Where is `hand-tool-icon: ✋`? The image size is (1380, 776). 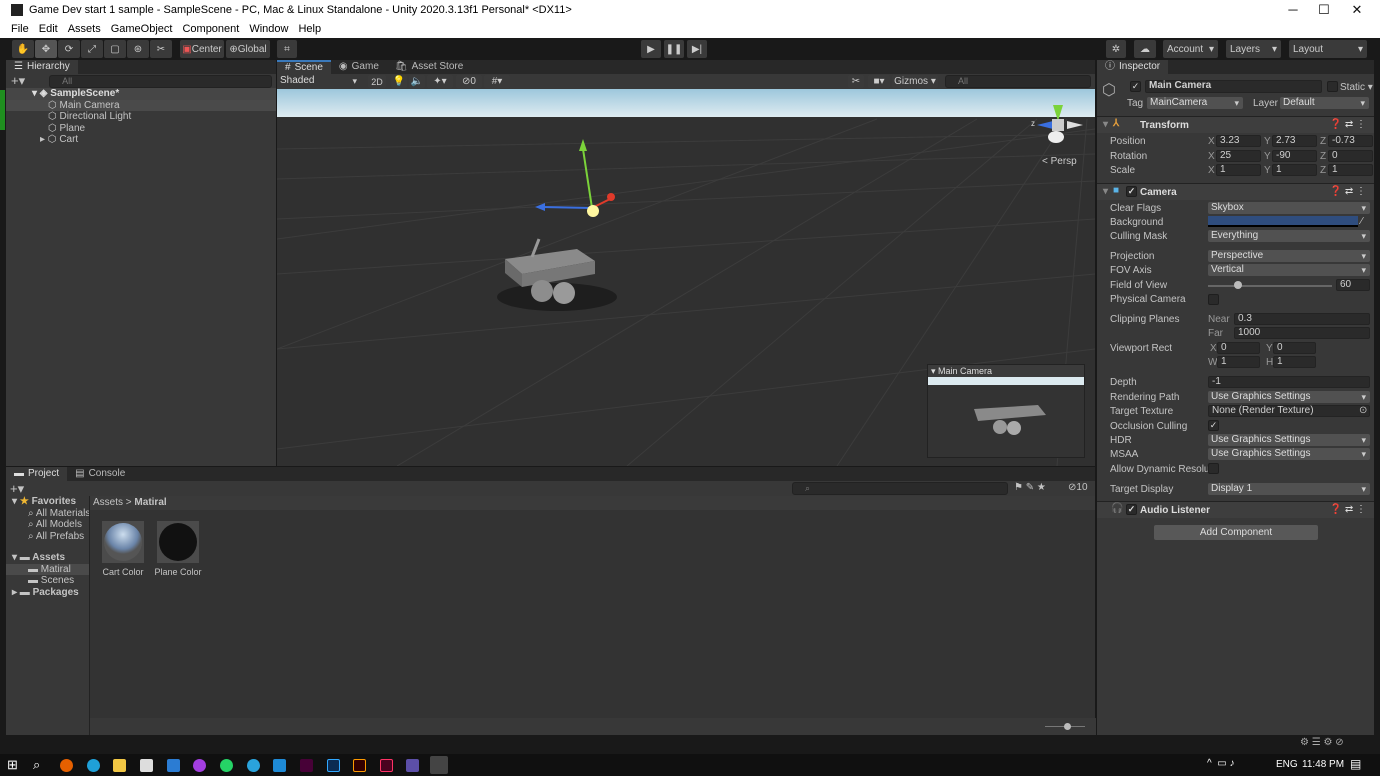 hand-tool-icon: ✋ is located at coordinates (23, 49).